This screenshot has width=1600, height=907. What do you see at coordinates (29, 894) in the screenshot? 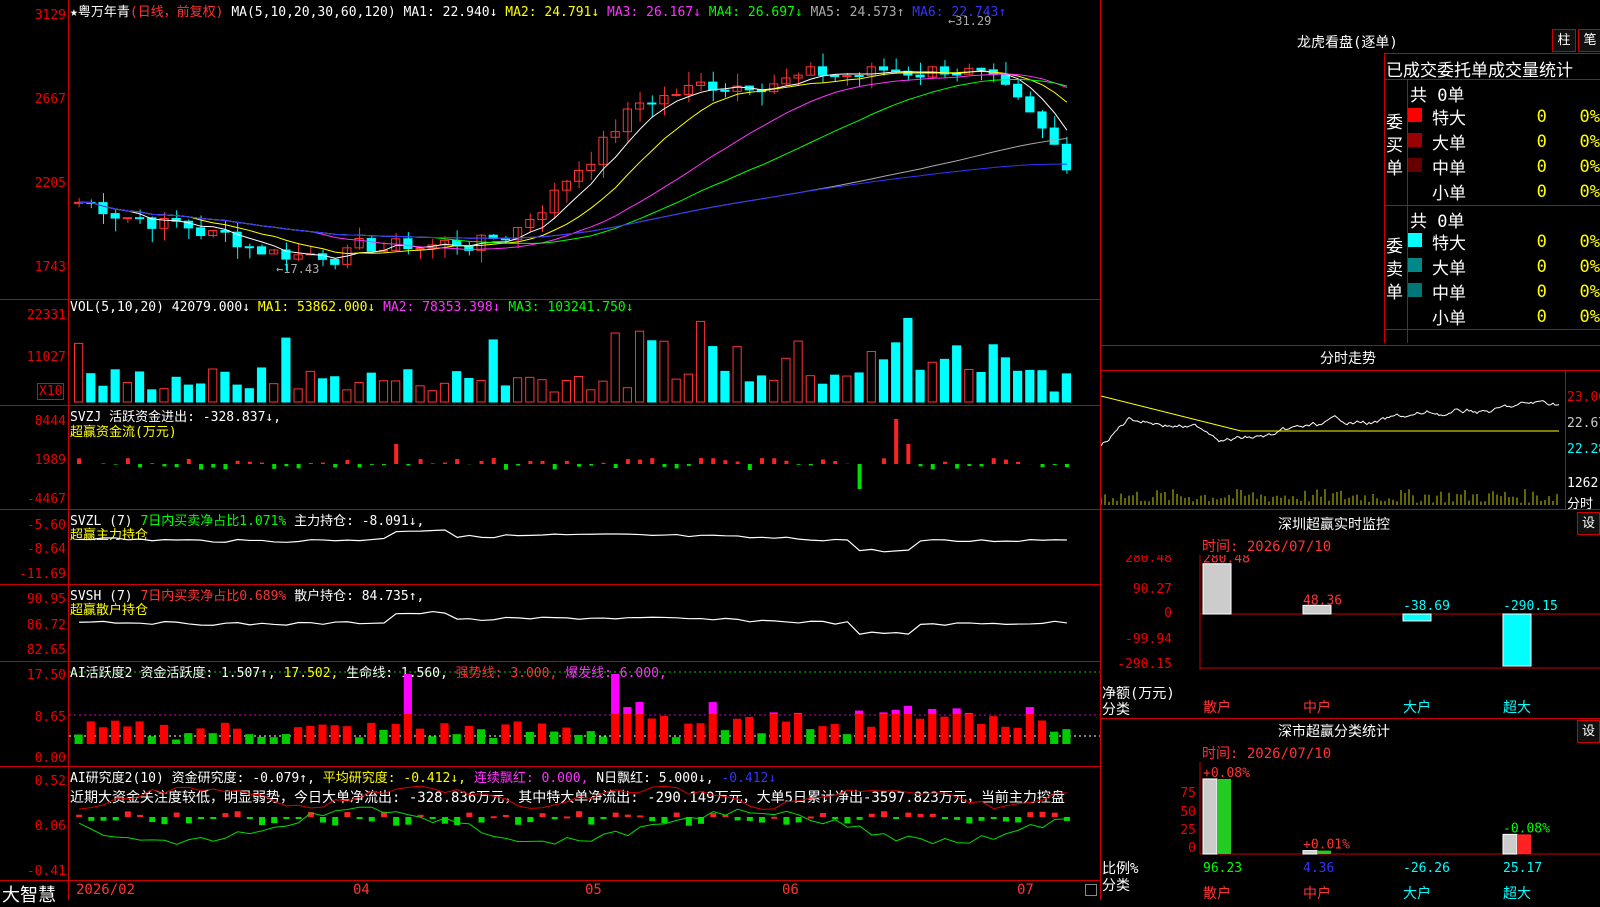
I see `brand-logo: 大智慧` at bounding box center [29, 894].